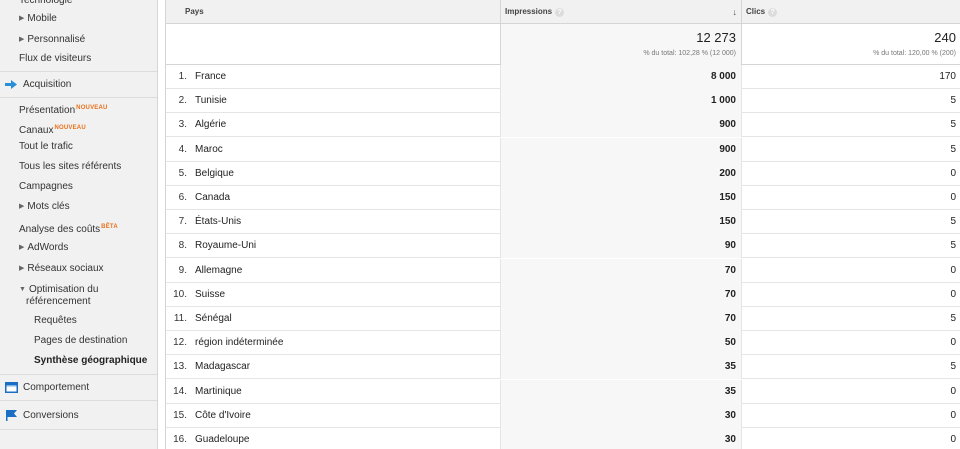 The image size is (960, 449). What do you see at coordinates (214, 174) in the screenshot?
I see `country-link: Belgique` at bounding box center [214, 174].